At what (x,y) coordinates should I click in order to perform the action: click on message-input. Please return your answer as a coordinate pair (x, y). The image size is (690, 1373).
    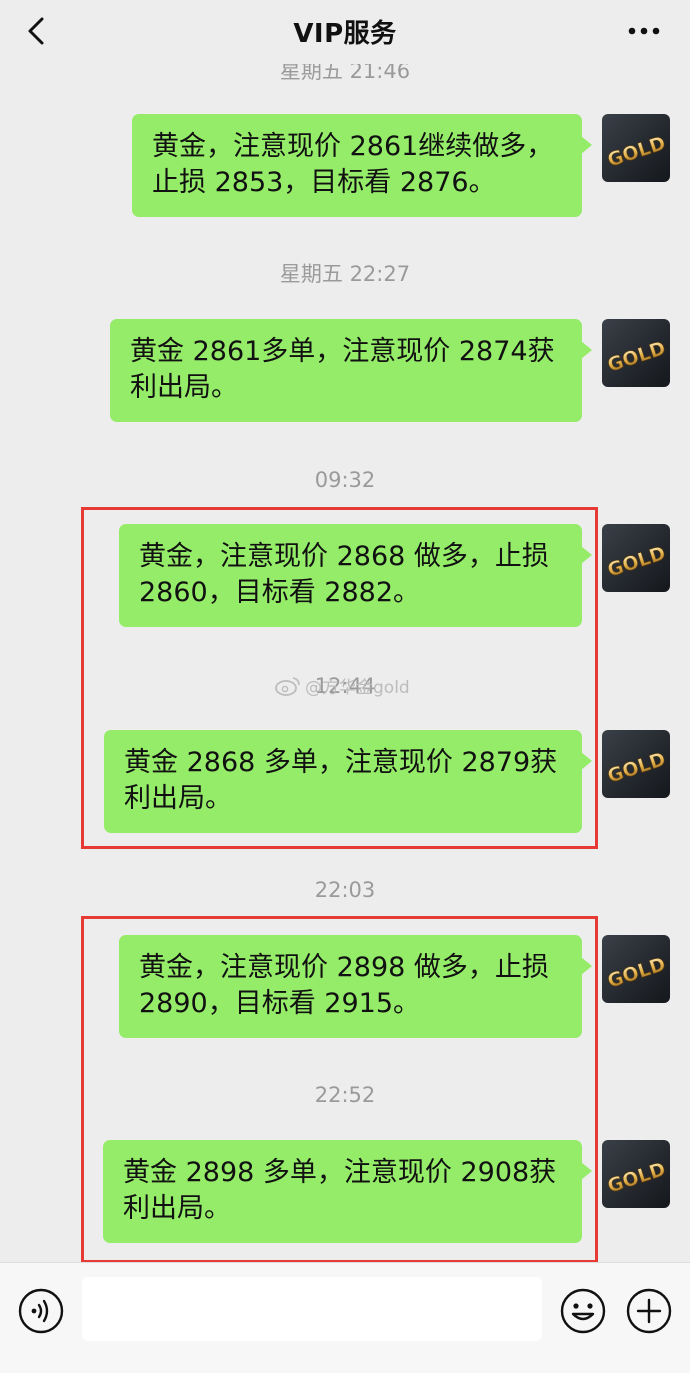
    Looking at the image, I should click on (312, 1309).